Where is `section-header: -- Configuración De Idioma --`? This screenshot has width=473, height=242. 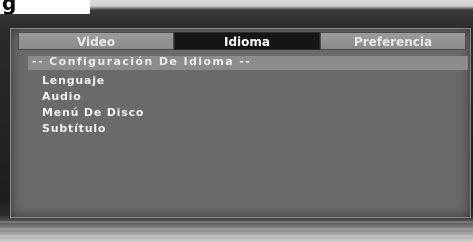 section-header: -- Configuración De Idioma -- is located at coordinates (142, 61).